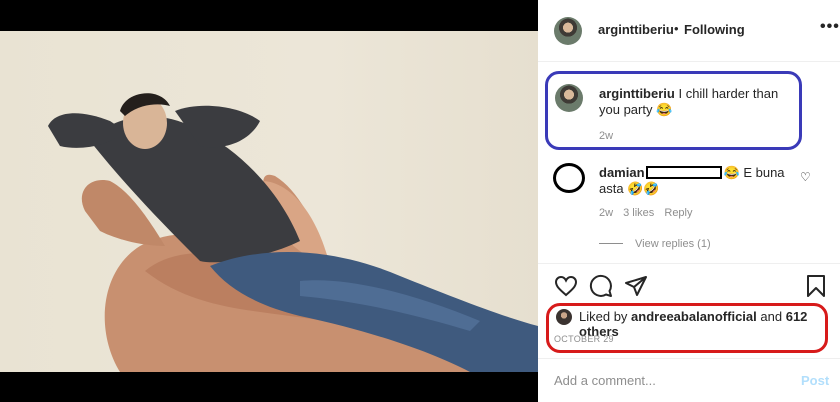 The width and height of the screenshot is (840, 402). What do you see at coordinates (569, 178) in the screenshot?
I see `commenter-avatar-redacted` at bounding box center [569, 178].